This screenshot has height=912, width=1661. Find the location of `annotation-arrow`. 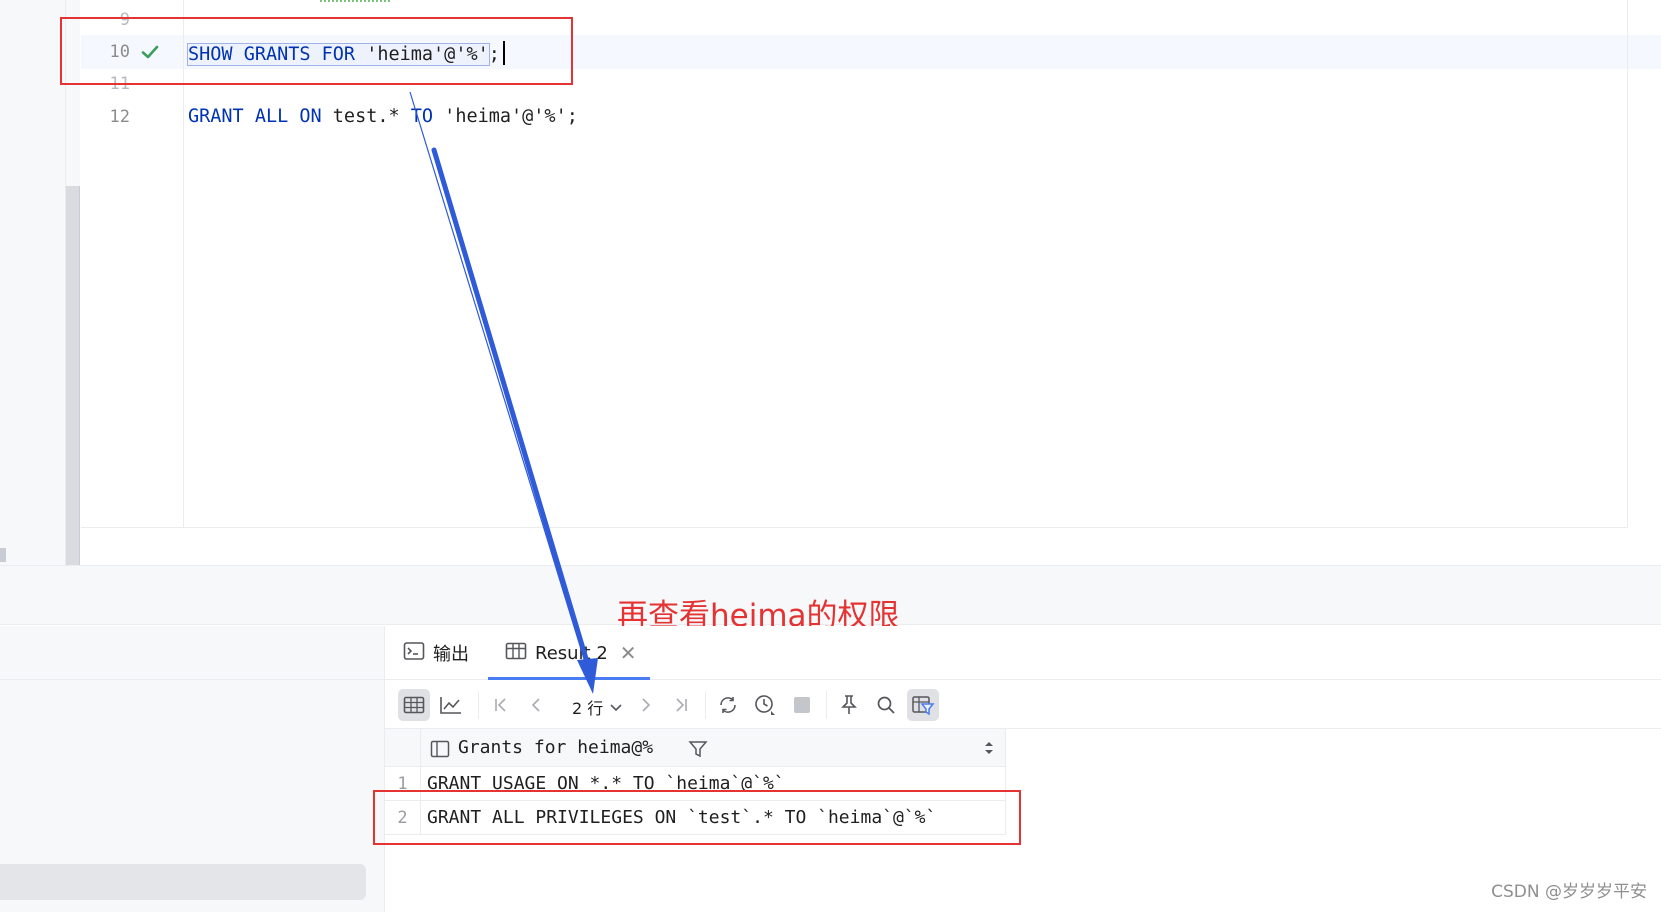

annotation-arrow is located at coordinates (503, 392).